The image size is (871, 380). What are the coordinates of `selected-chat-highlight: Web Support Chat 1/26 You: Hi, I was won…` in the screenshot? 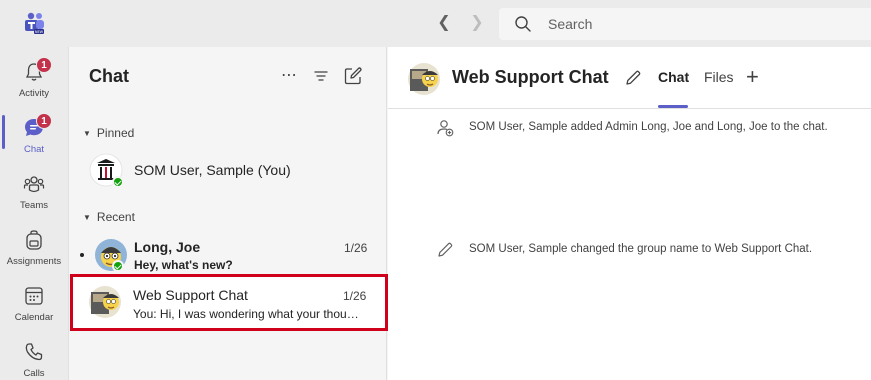 It's located at (229, 302).